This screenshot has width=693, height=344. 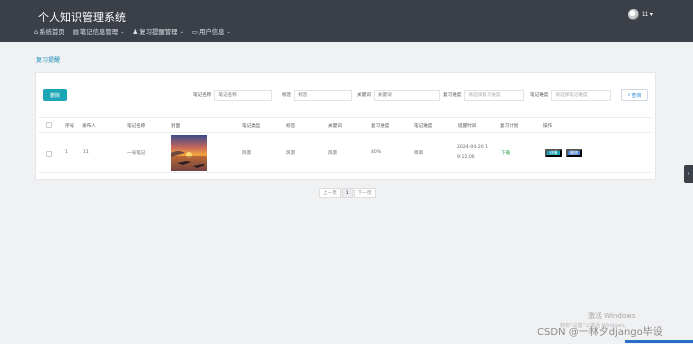 What do you see at coordinates (640, 14) in the screenshot?
I see `user-menu: 11 ▾` at bounding box center [640, 14].